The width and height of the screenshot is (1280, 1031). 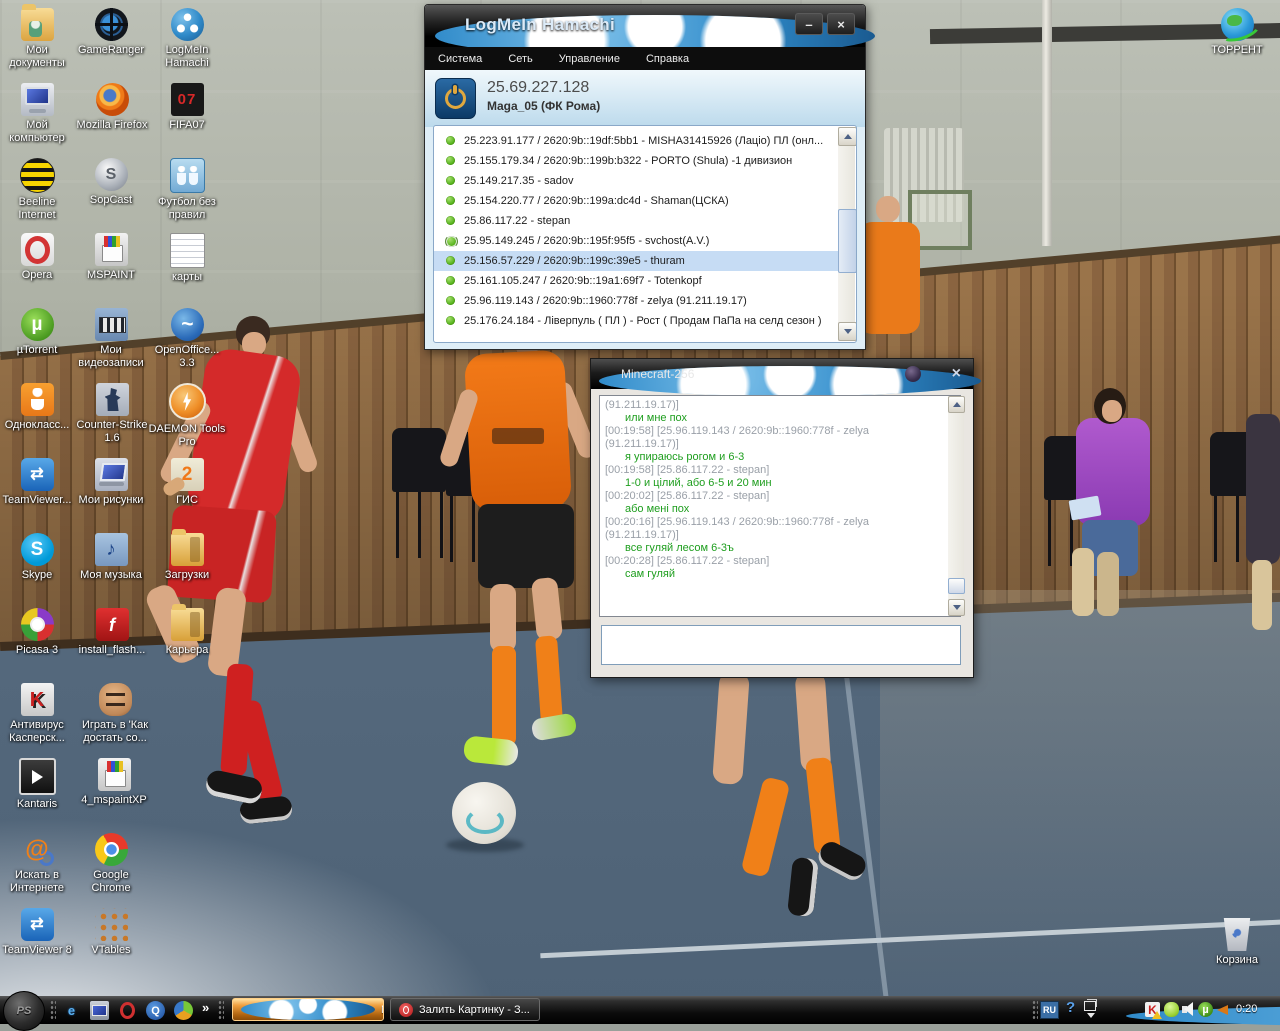 I want to click on desktop-icon-openoffice: ~ OpenOffice... 3.3, so click(x=187, y=339).